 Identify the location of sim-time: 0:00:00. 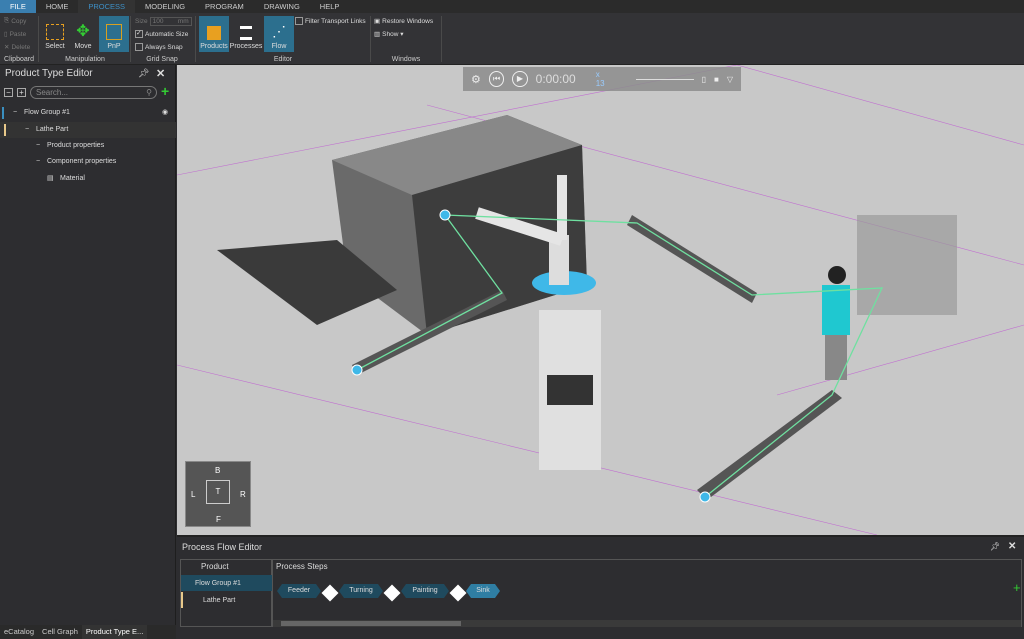
(555, 79).